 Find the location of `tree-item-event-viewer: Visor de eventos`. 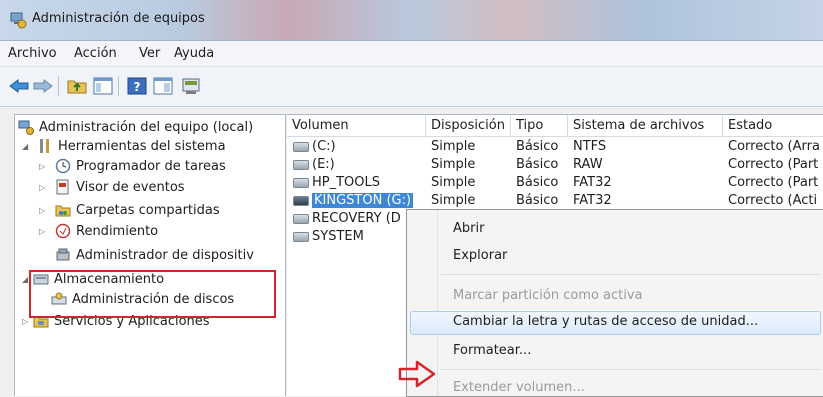

tree-item-event-viewer: Visor de eventos is located at coordinates (120, 187).